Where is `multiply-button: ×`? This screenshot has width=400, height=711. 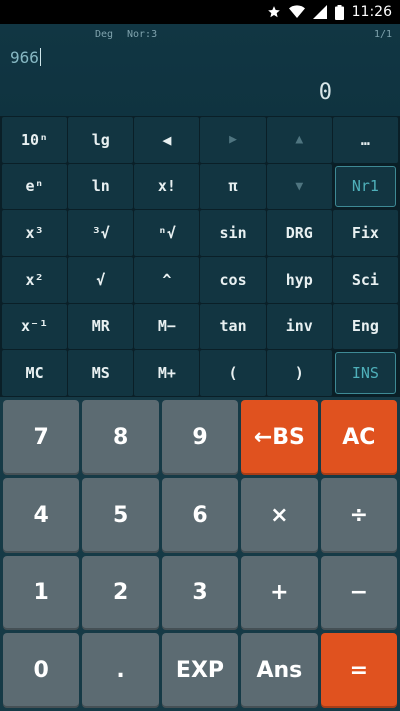 multiply-button: × is located at coordinates (279, 515).